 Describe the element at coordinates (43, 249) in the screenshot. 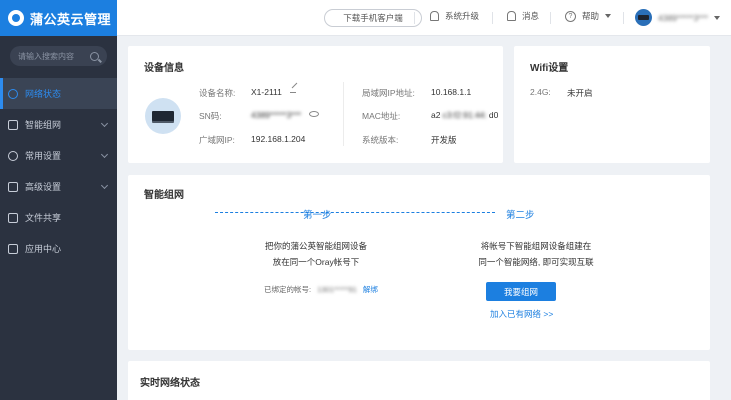

I see `sidebar-item-label: 应用中心` at that location.